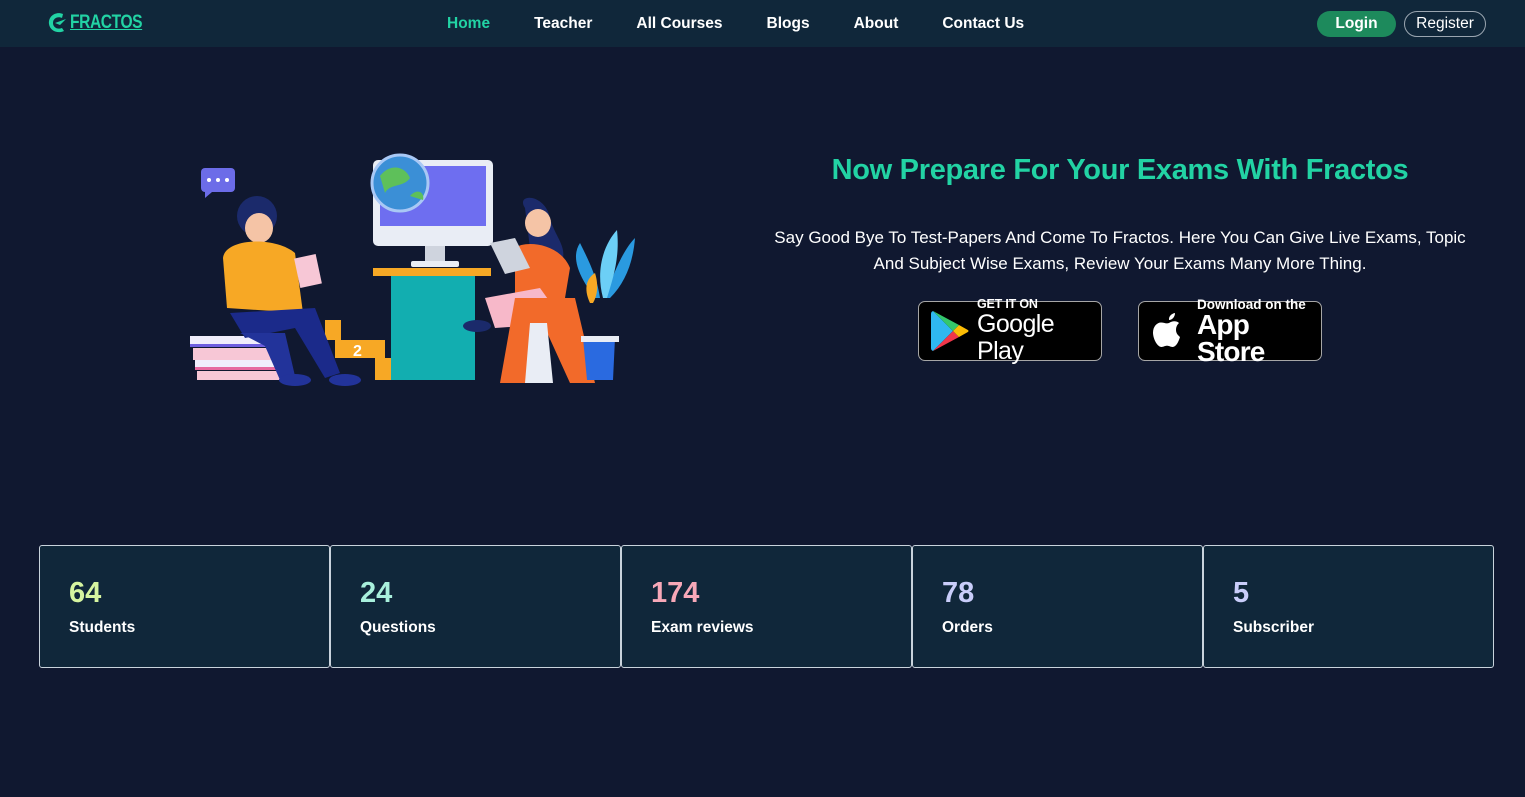  I want to click on login-button: Login, so click(1356, 24).